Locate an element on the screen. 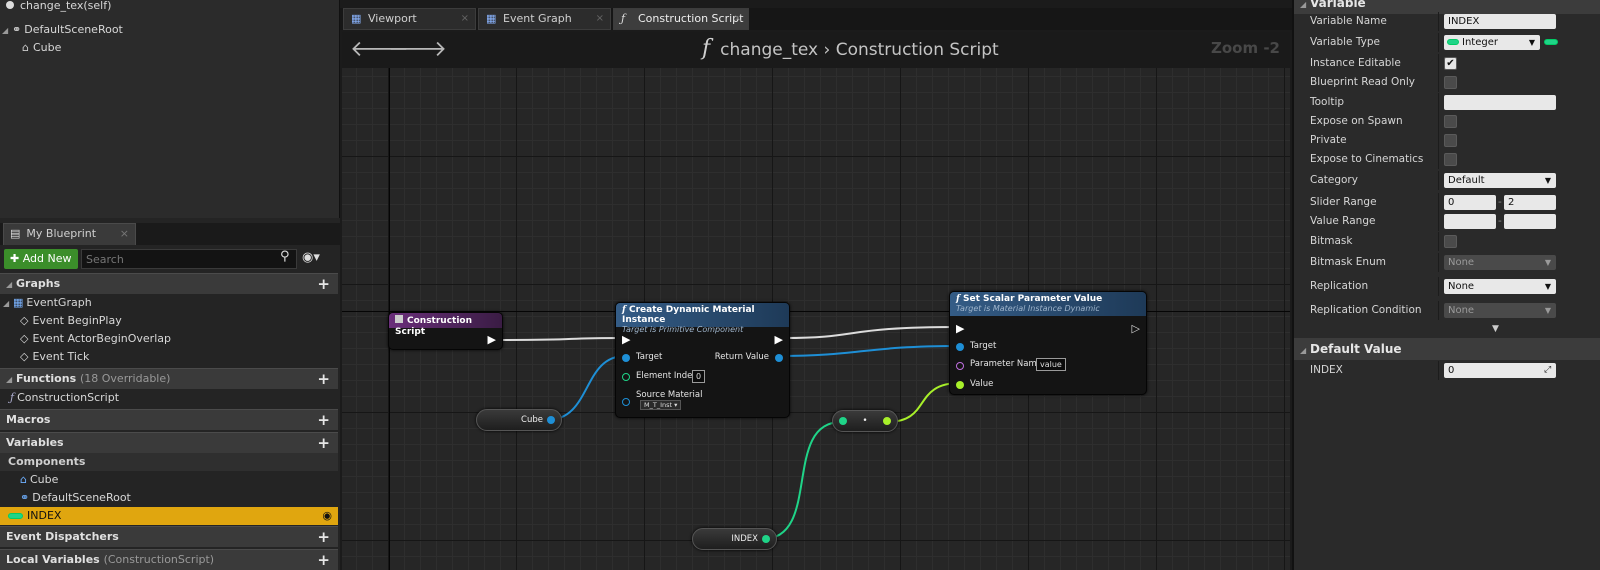  function-item-constructionscript: ƒ ConstructionScript is located at coordinates (169, 398).